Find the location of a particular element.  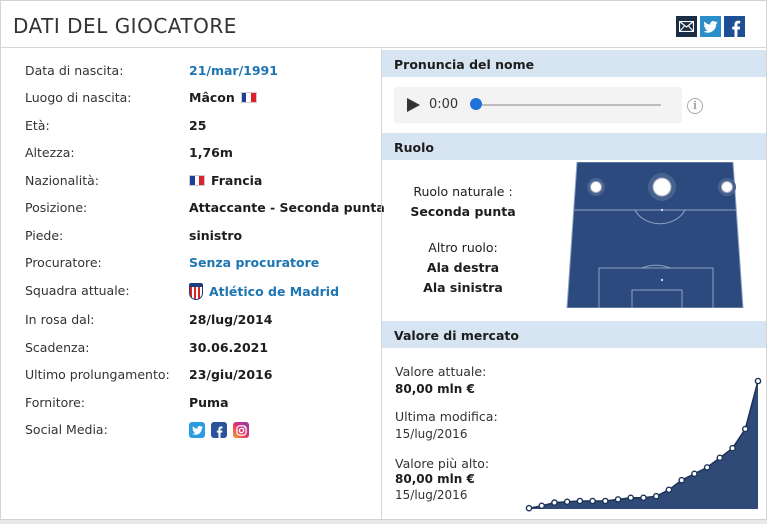

row-label: Età: is located at coordinates (37, 125).